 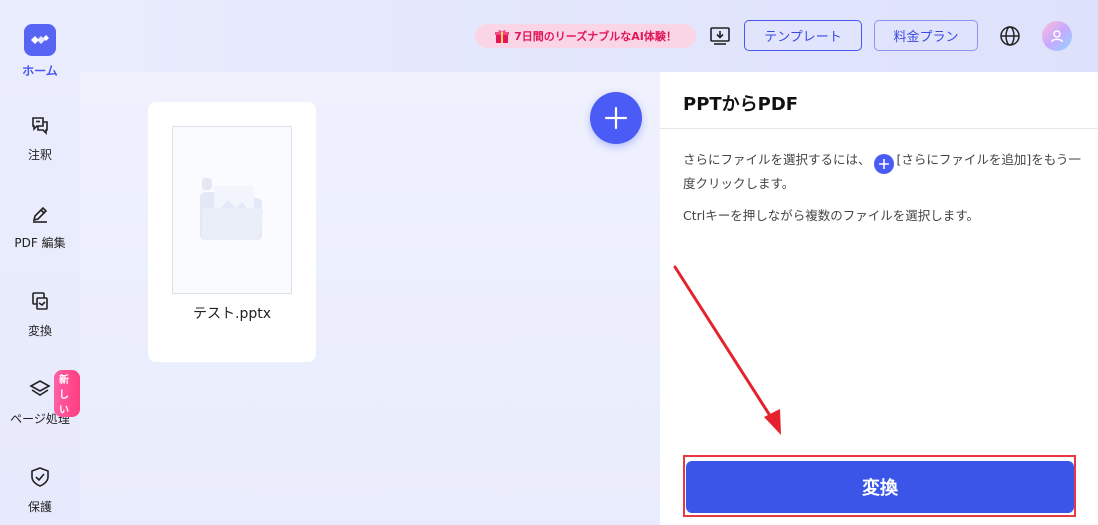 What do you see at coordinates (777, 159) in the screenshot?
I see `instruction-text-1: さらにファイルを選択するには、` at bounding box center [777, 159].